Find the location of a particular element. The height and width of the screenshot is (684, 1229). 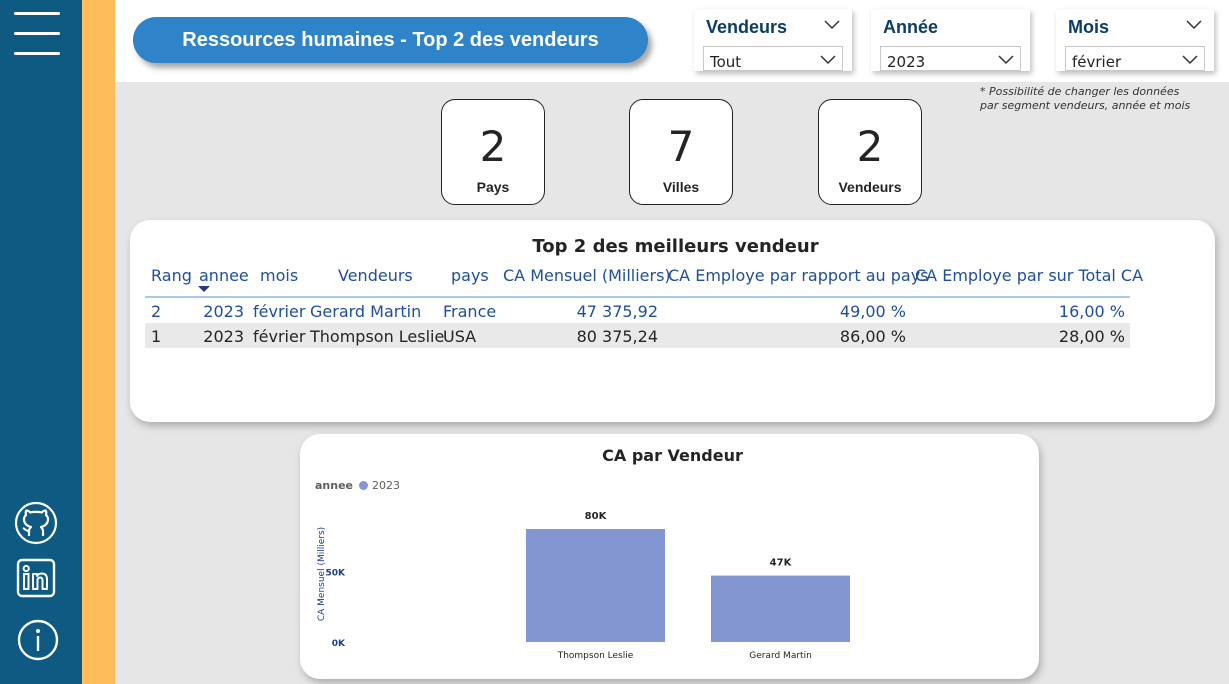

slicer-annee-value: 2023 is located at coordinates (906, 62).